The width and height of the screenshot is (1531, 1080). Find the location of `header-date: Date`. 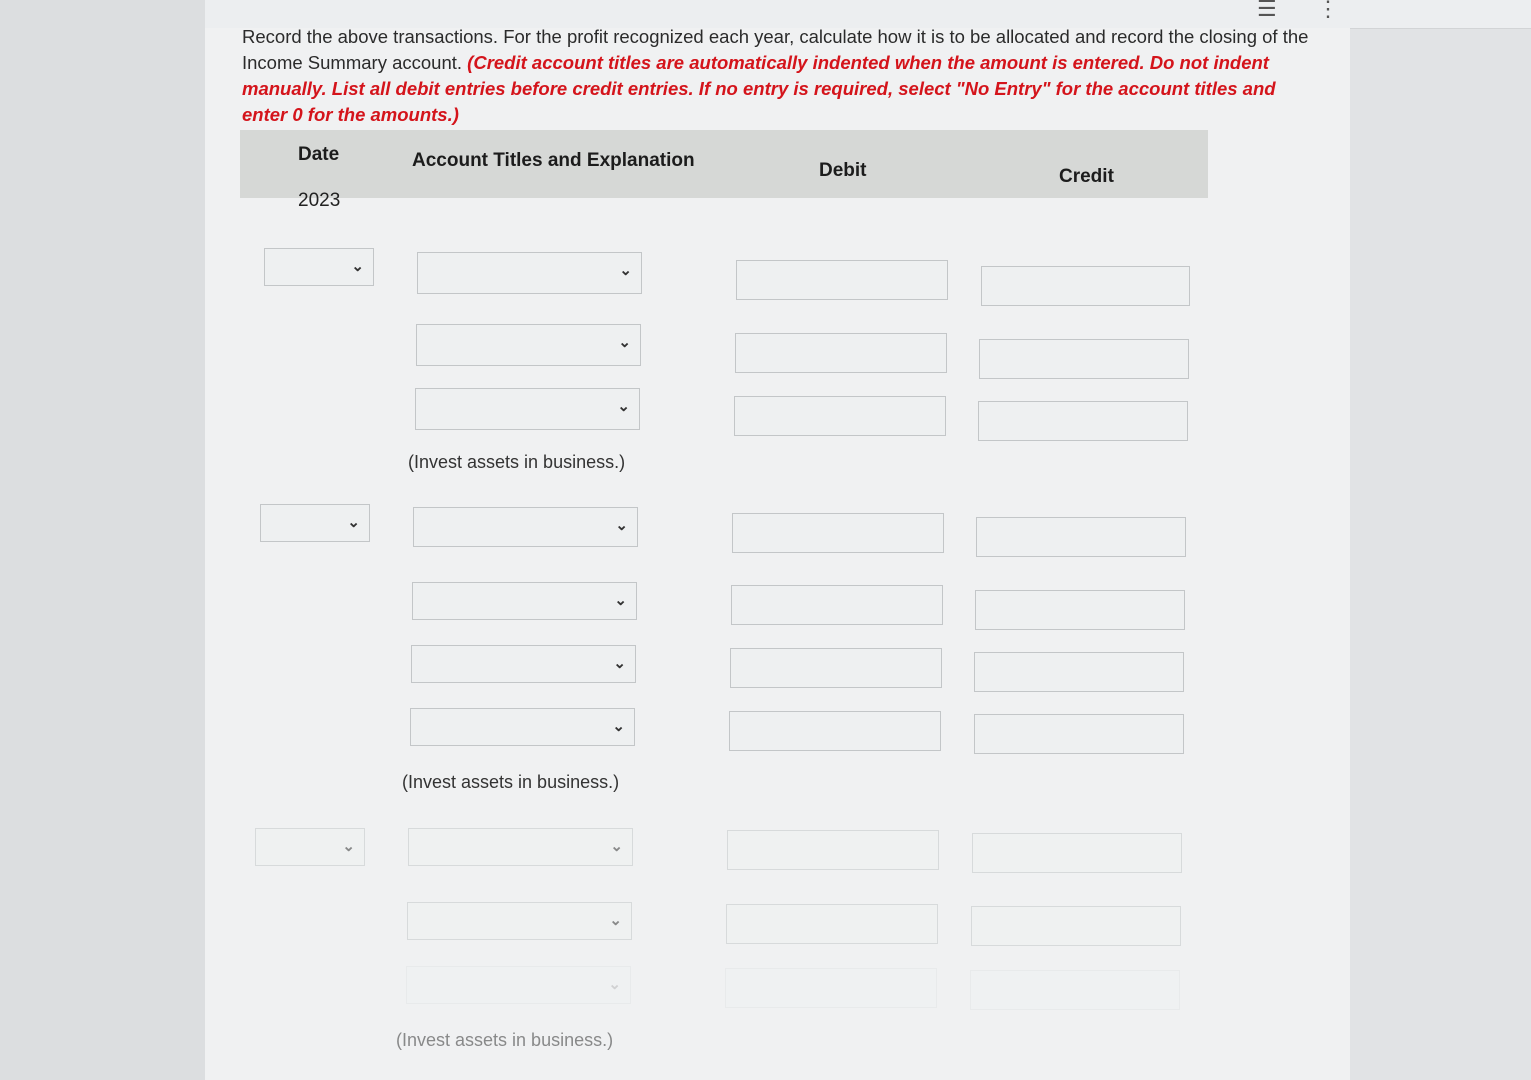

header-date: Date is located at coordinates (319, 154).